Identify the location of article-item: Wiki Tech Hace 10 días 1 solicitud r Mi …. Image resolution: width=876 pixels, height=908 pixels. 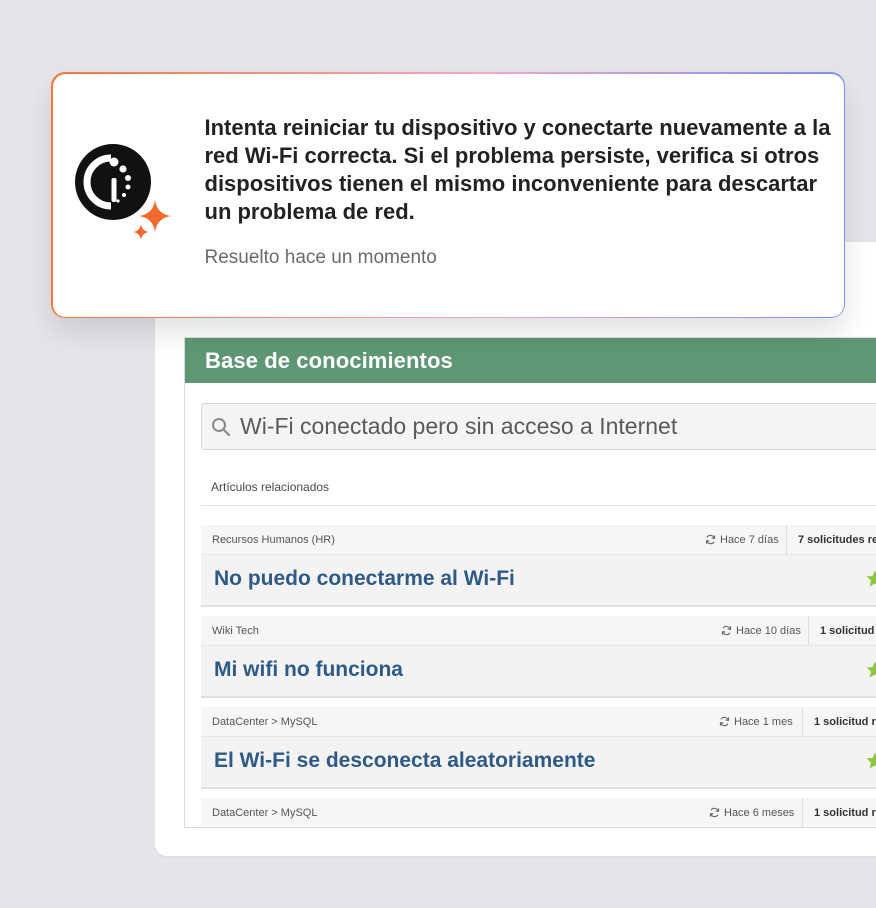
(538, 657).